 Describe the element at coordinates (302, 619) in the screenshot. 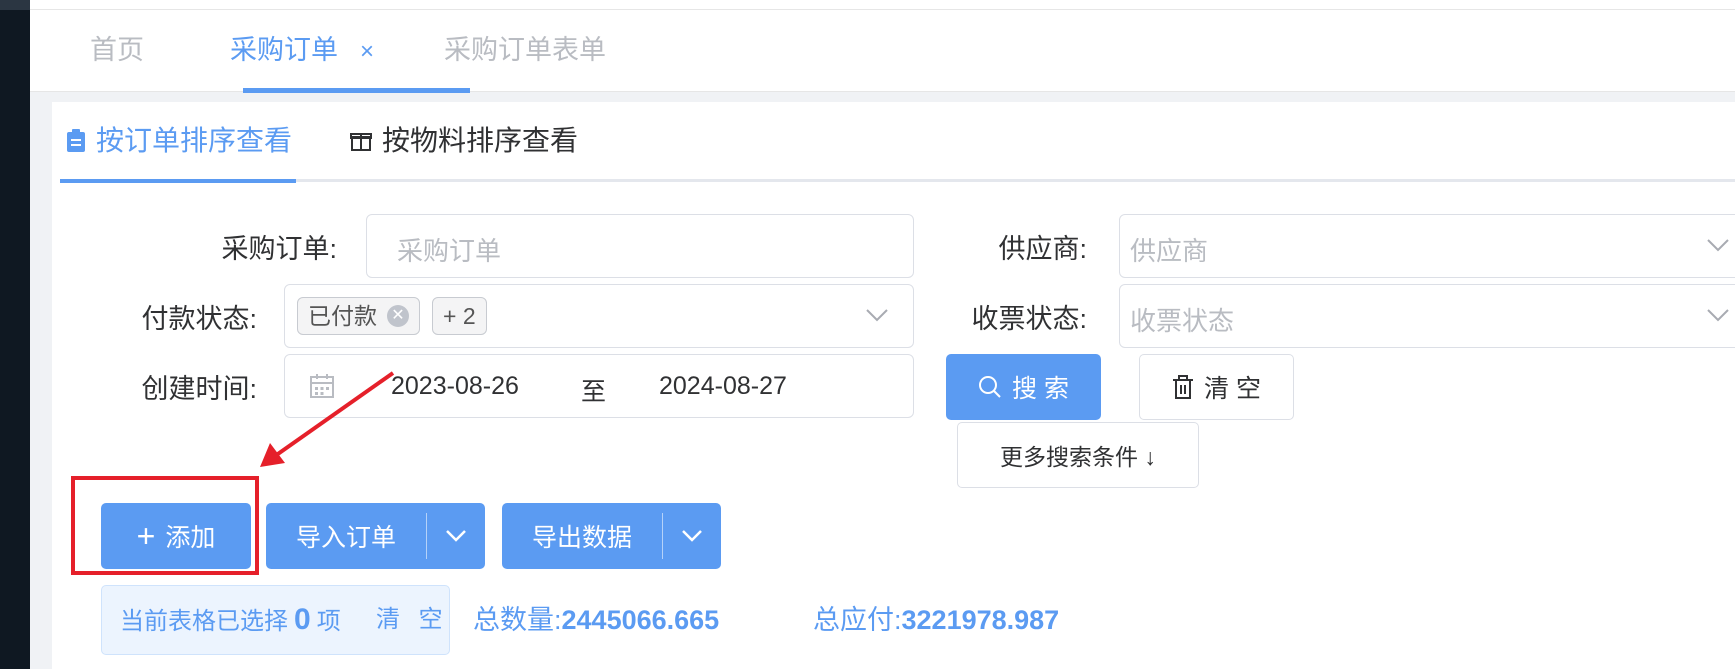

I see `selection-count: 0` at that location.